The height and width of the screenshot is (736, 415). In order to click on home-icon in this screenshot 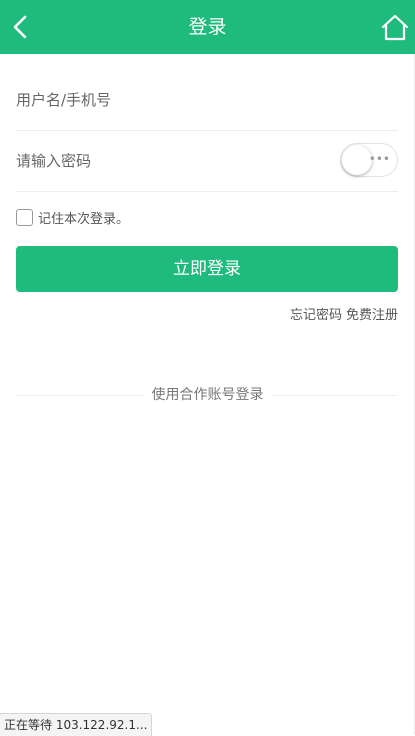, I will do `click(395, 27)`.